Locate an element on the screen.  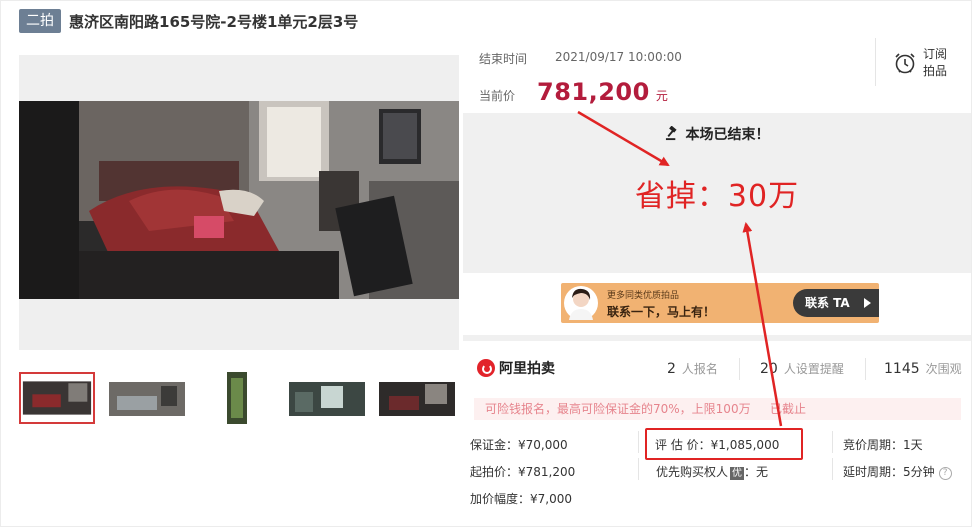
deposit-insurance-text: 可险钱报名，最高可险保证金的70%，上限100万 is located at coordinates (618, 409).